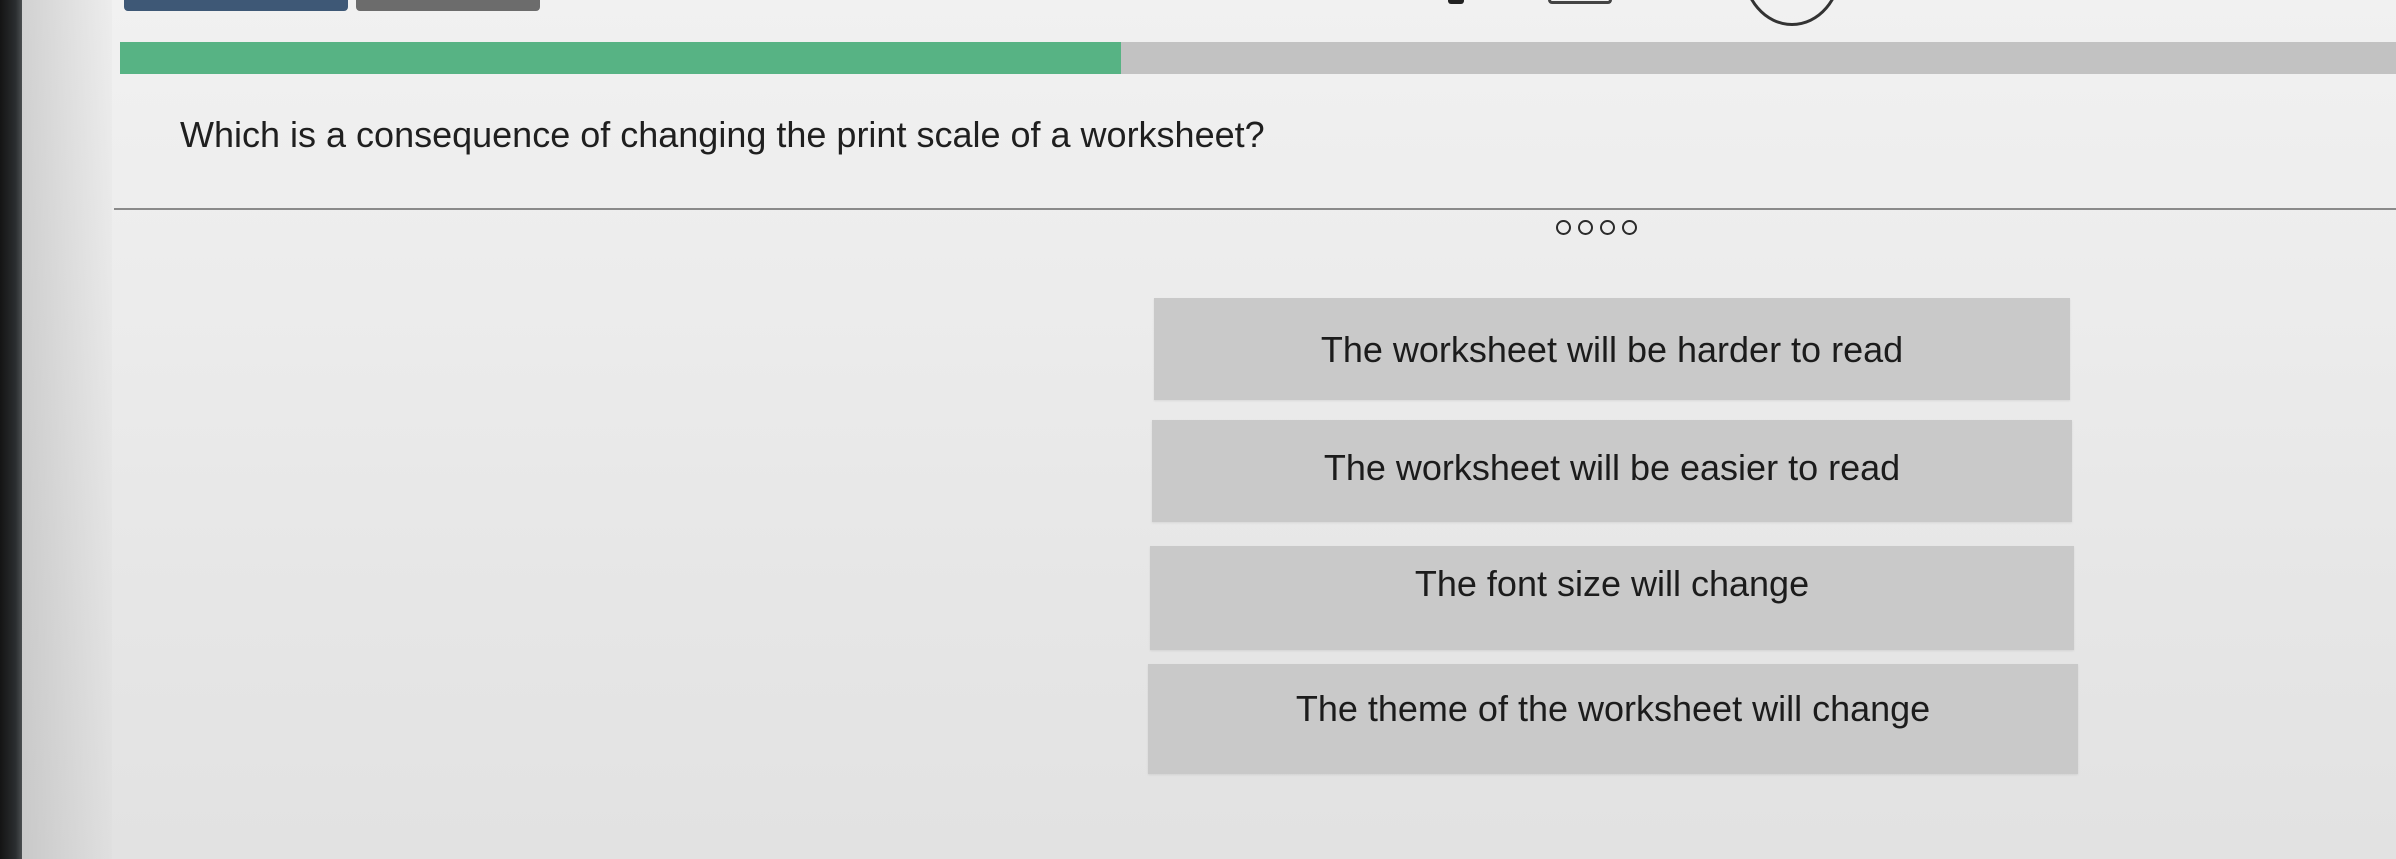  I want to click on step-indicator, so click(1596, 227).